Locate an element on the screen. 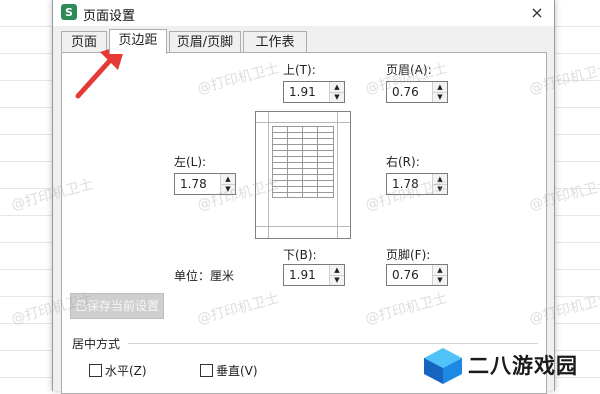  close-button: × is located at coordinates (537, 13).